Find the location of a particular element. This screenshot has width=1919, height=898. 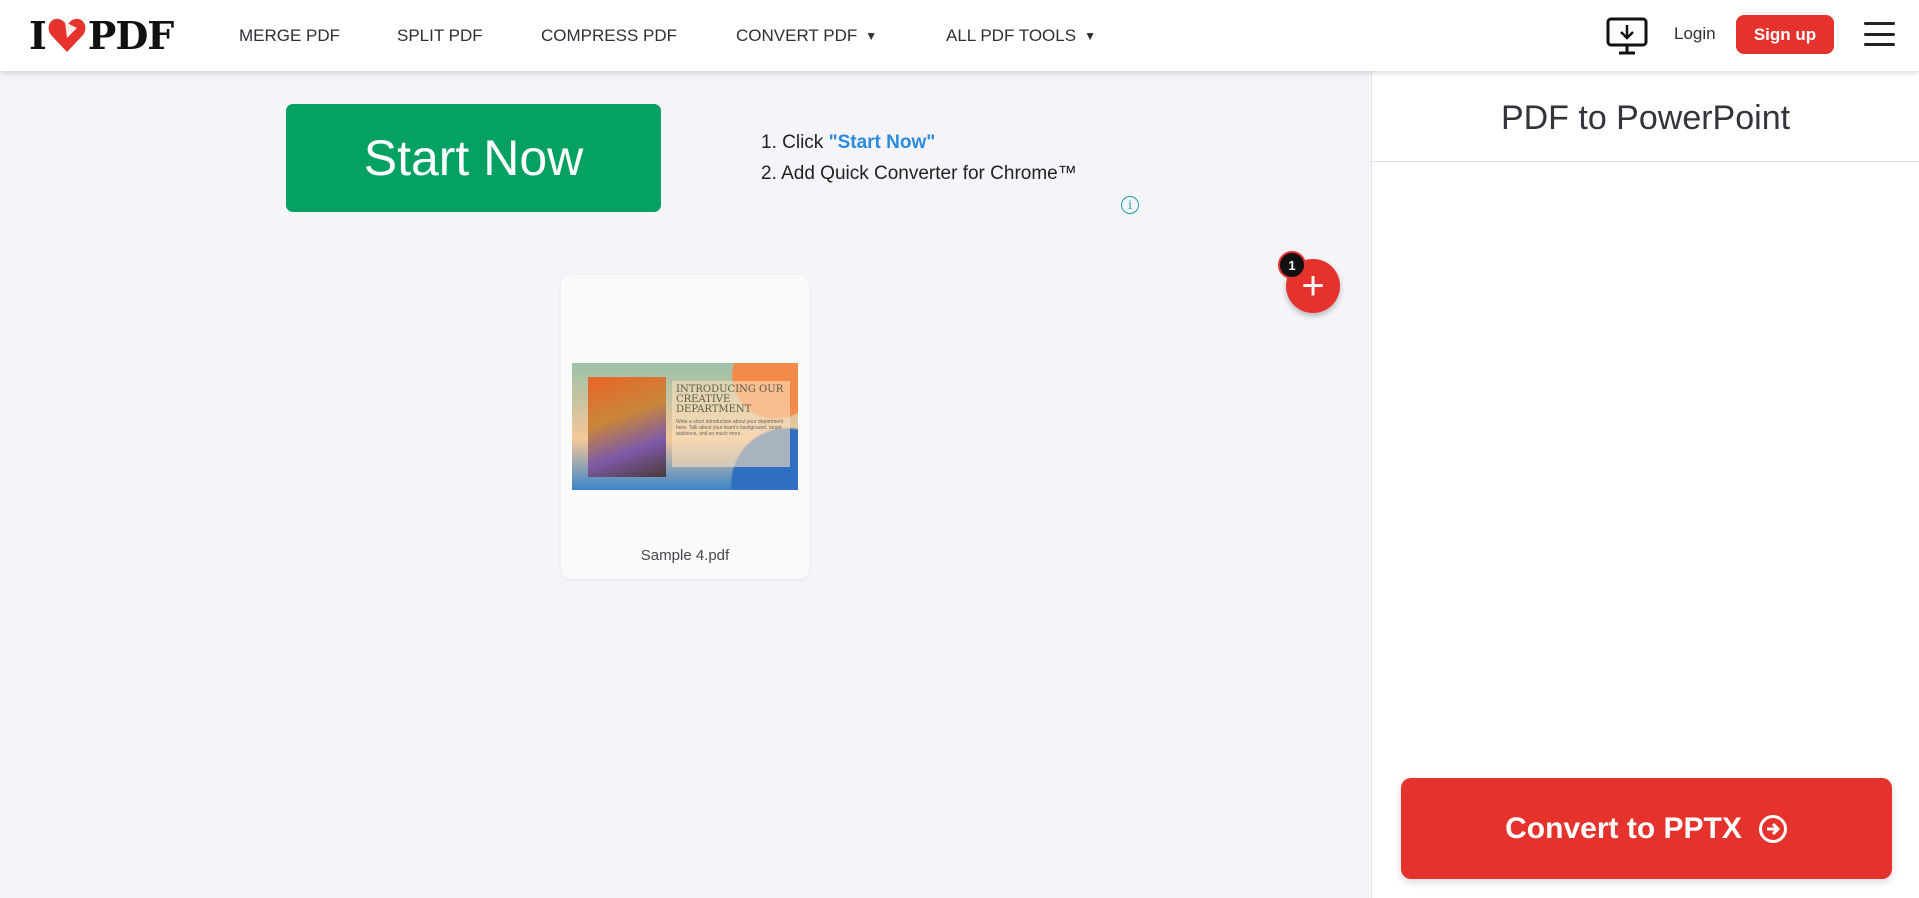

ad-step-1: 1. Click "Start Now" is located at coordinates (848, 143).